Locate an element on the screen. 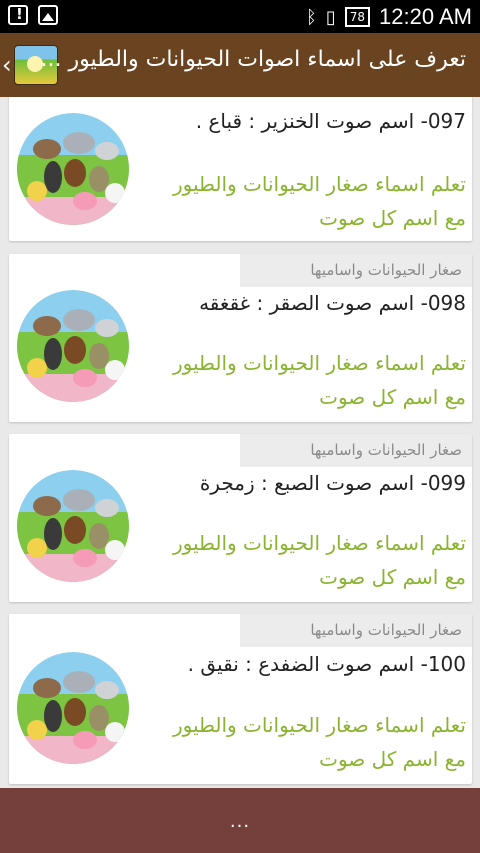 This screenshot has width=480, height=853. image-icon is located at coordinates (48, 15).